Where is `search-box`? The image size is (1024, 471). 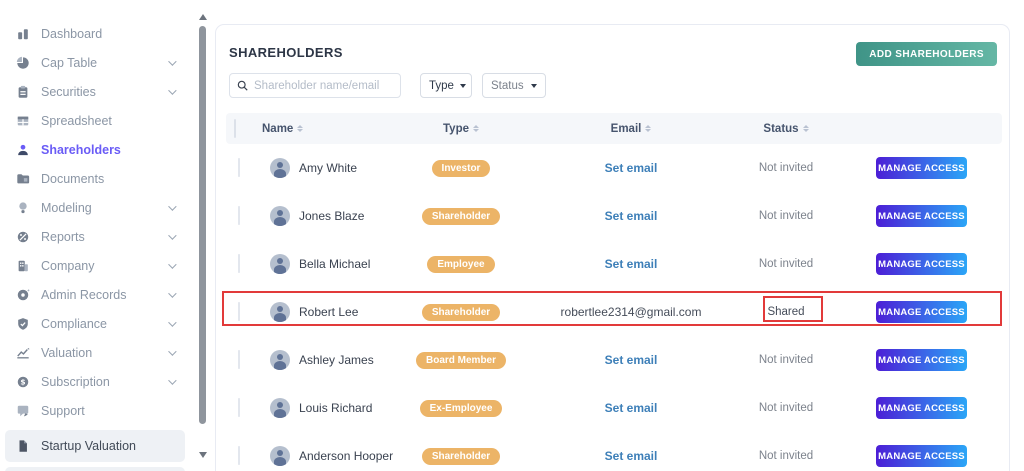 search-box is located at coordinates (315, 85).